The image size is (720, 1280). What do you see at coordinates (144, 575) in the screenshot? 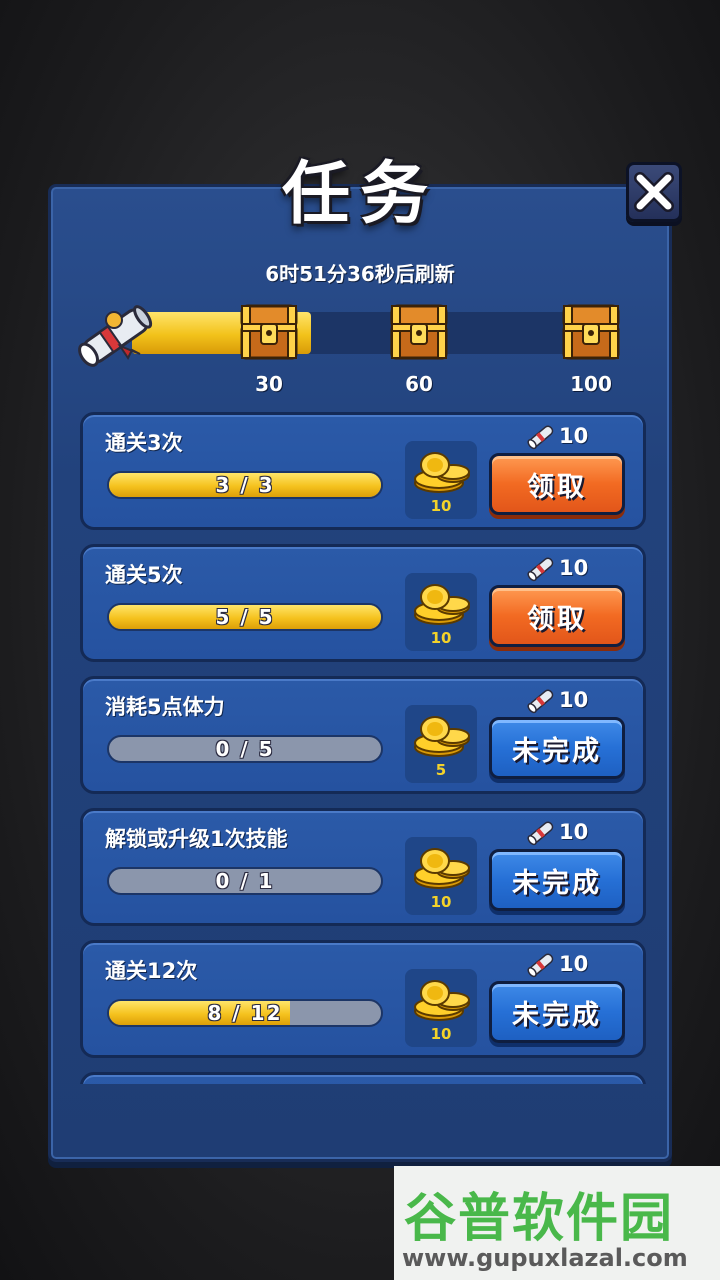
I see `task-title: 通关5次` at bounding box center [144, 575].